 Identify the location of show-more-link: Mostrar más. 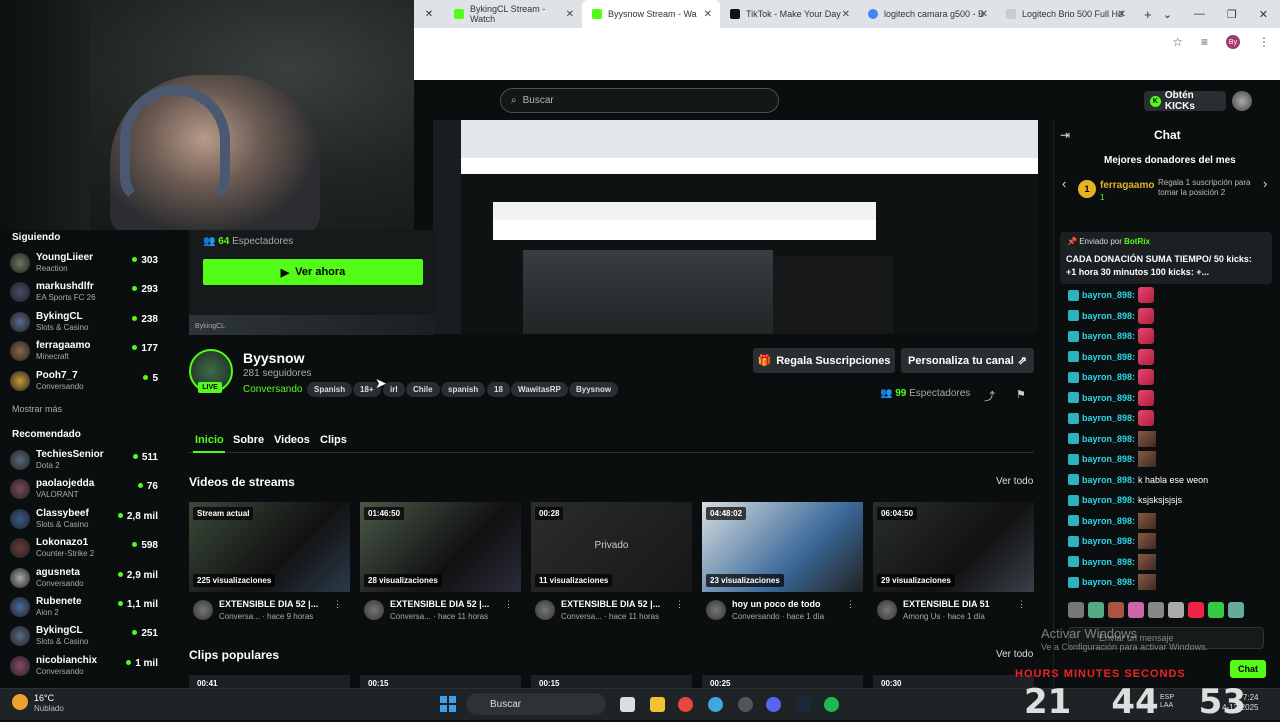
(37, 409).